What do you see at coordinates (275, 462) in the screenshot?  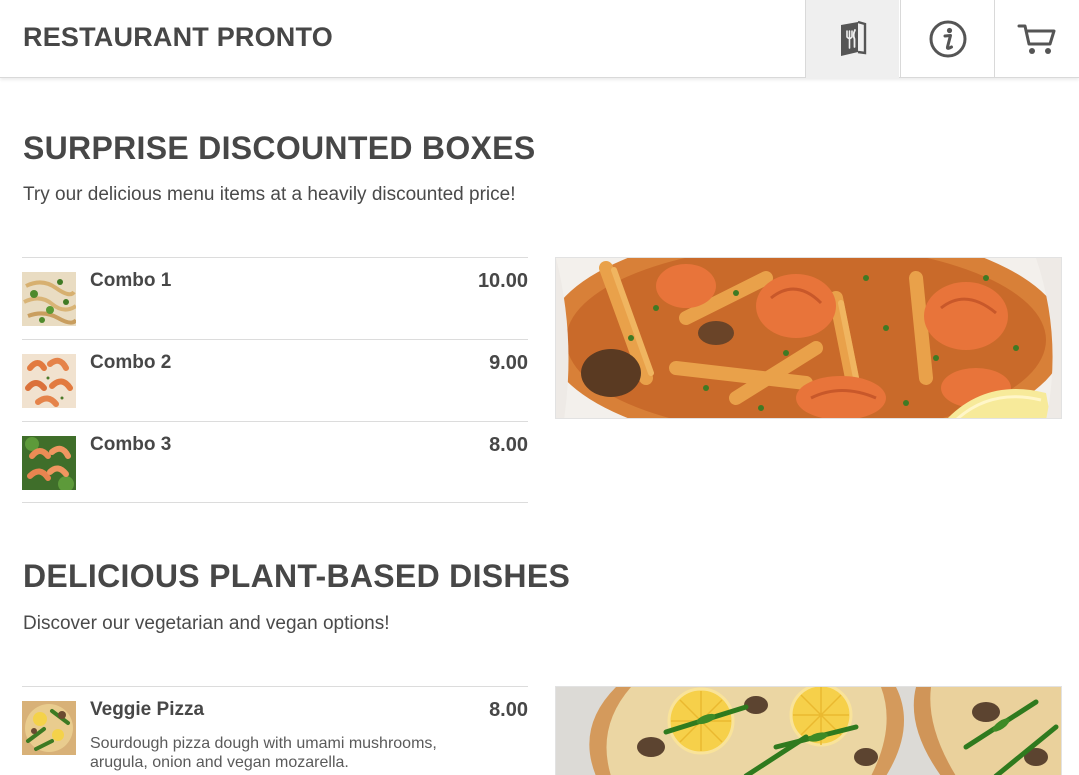 I see `menu-item-combo-3: Combo 3 8.00` at bounding box center [275, 462].